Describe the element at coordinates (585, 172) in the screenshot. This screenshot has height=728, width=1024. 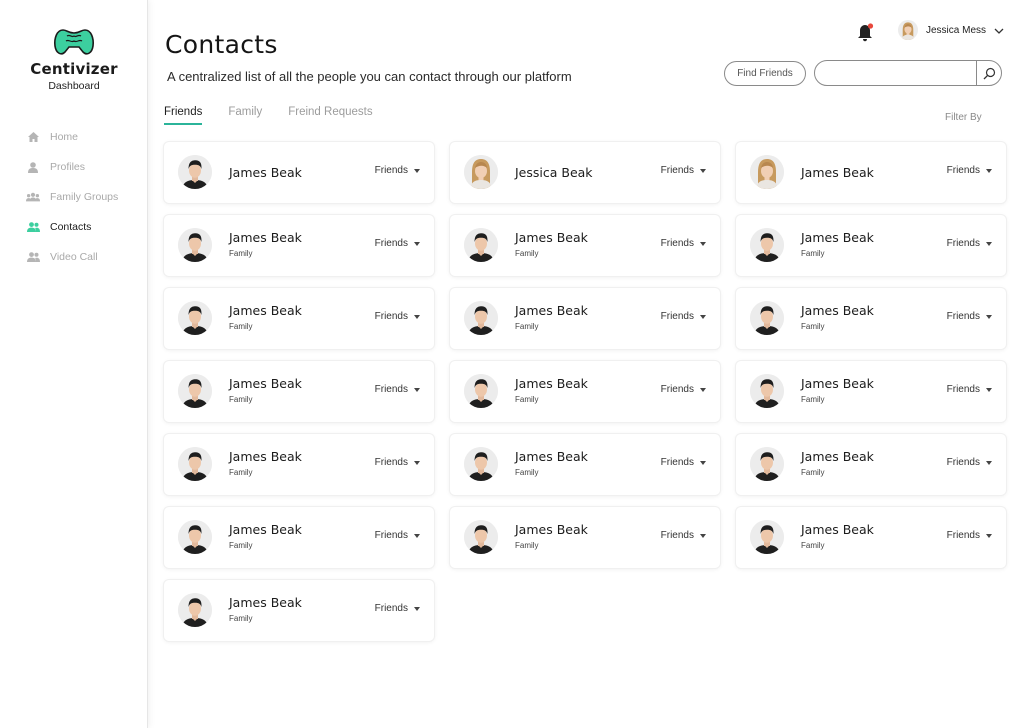
I see `contact-card: Jessica Beak Friends` at that location.